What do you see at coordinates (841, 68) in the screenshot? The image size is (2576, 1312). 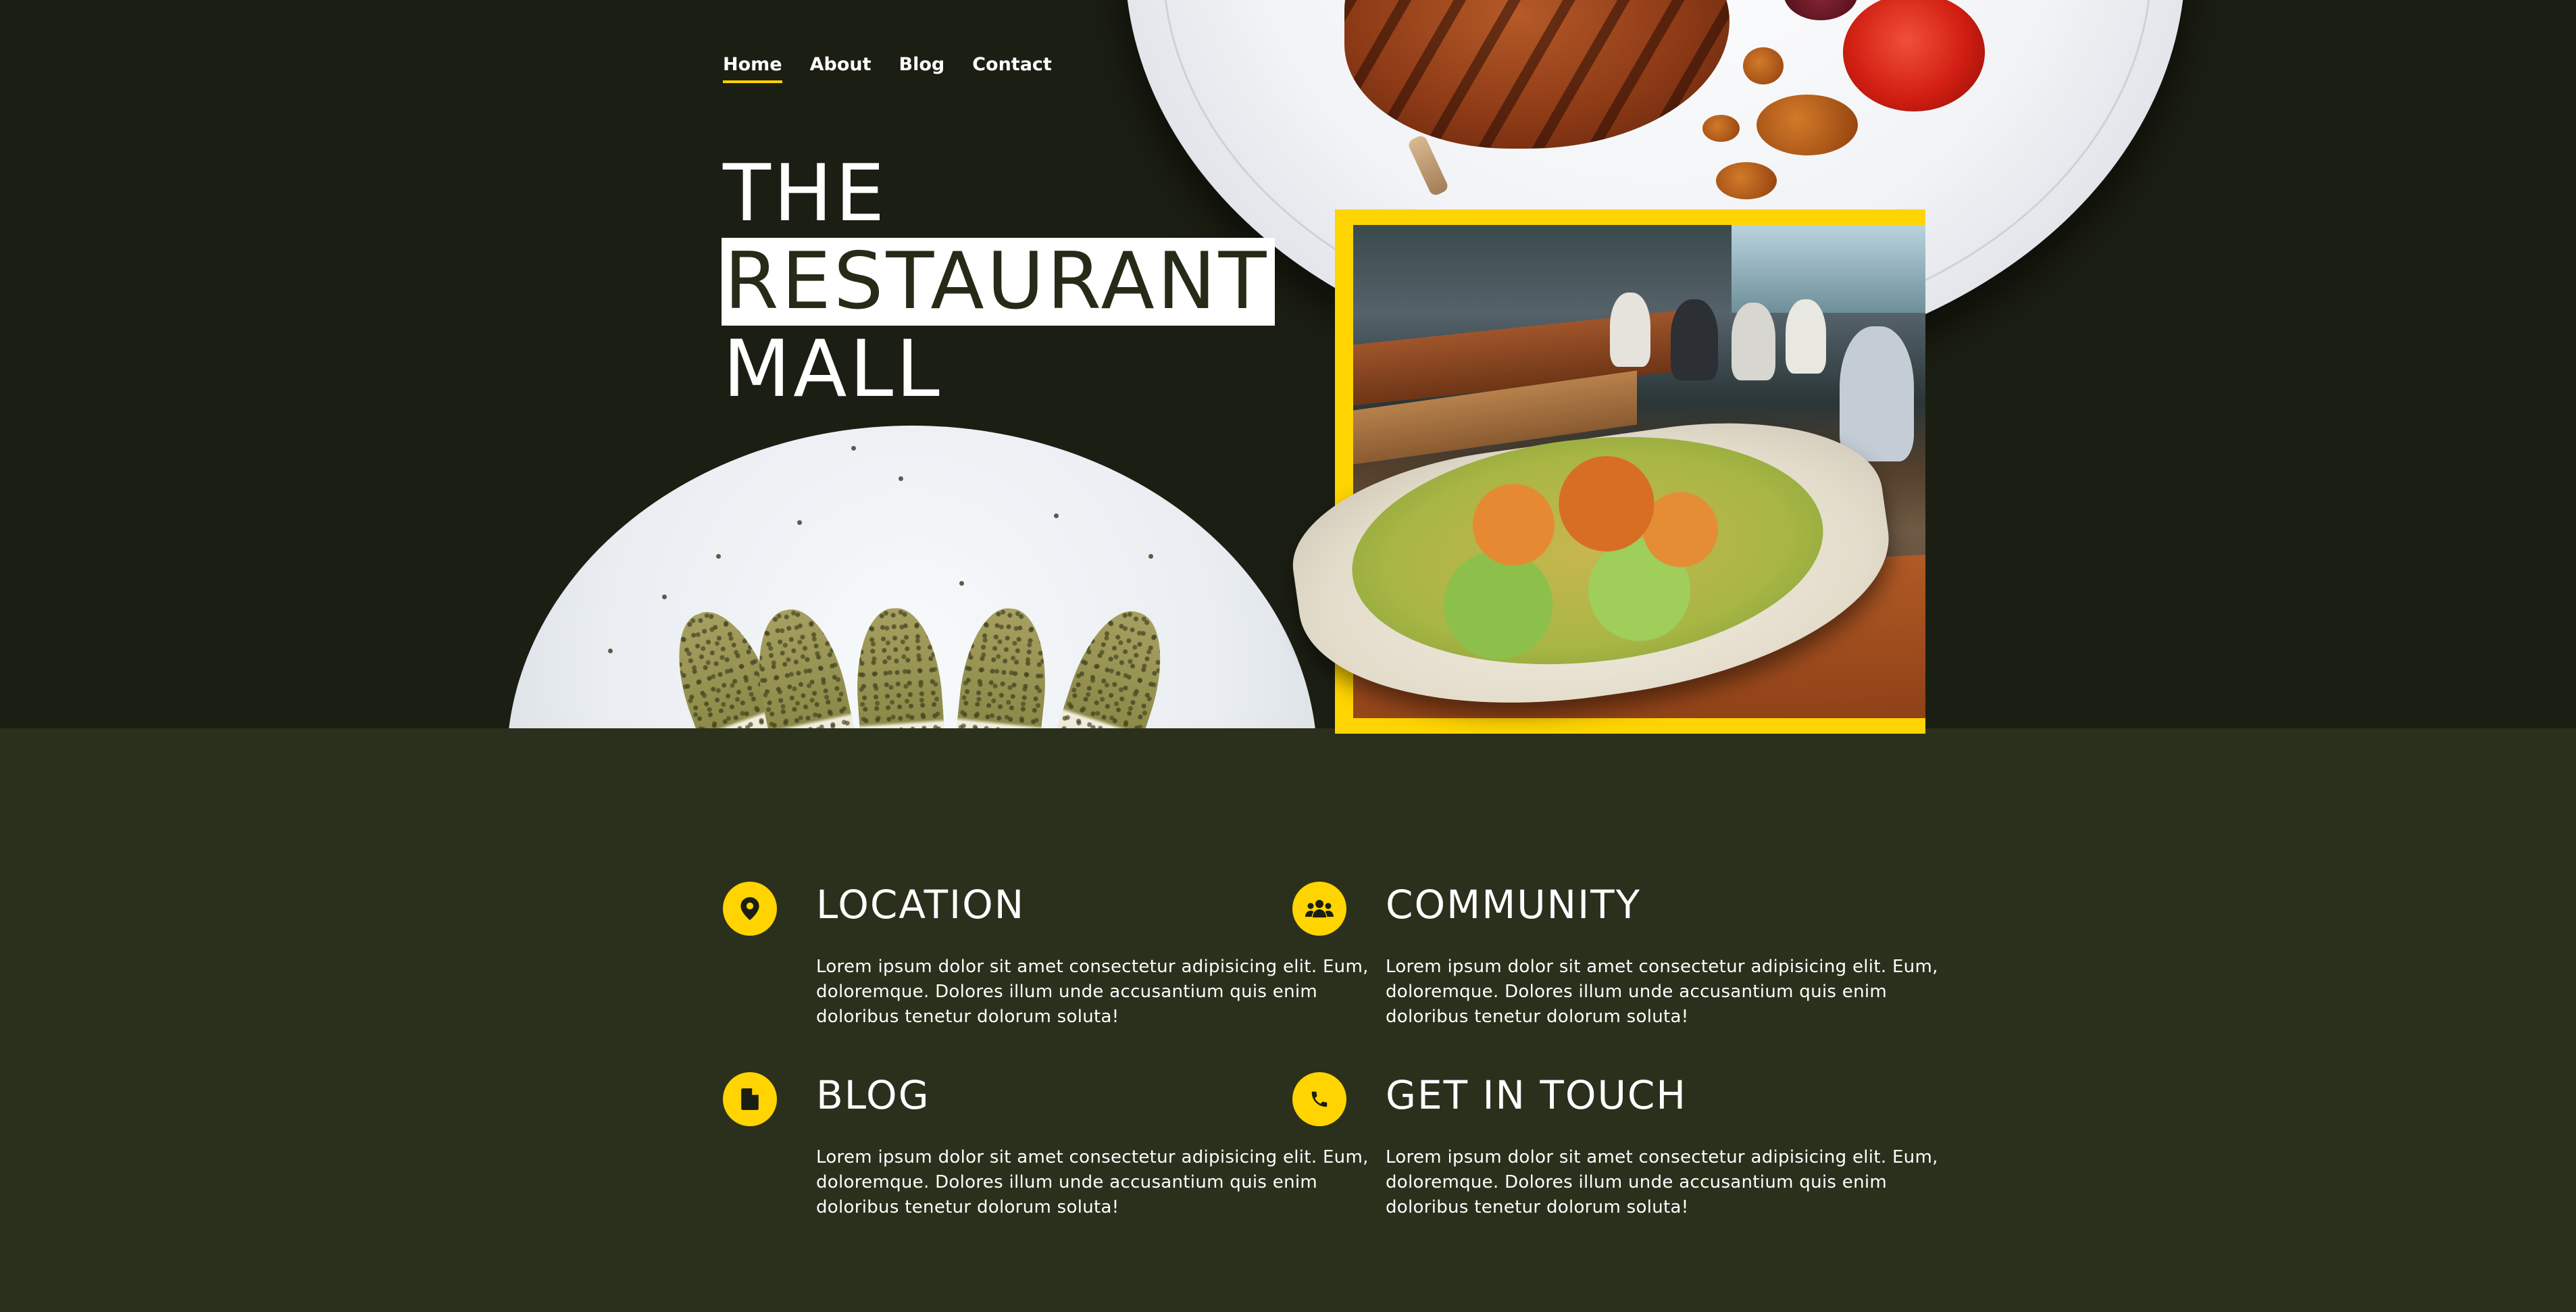 I see `nav-about: About` at bounding box center [841, 68].